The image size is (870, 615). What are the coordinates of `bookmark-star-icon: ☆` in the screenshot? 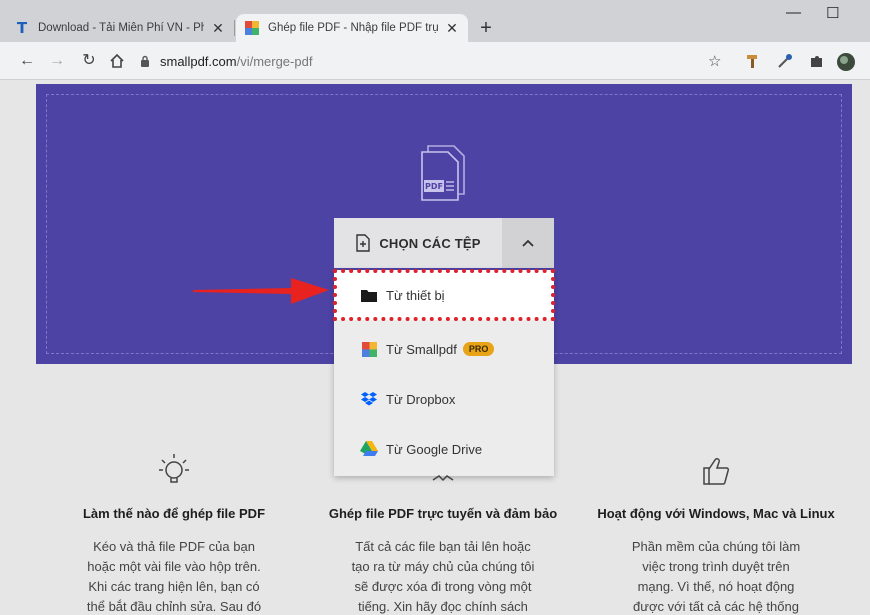 It's located at (717, 61).